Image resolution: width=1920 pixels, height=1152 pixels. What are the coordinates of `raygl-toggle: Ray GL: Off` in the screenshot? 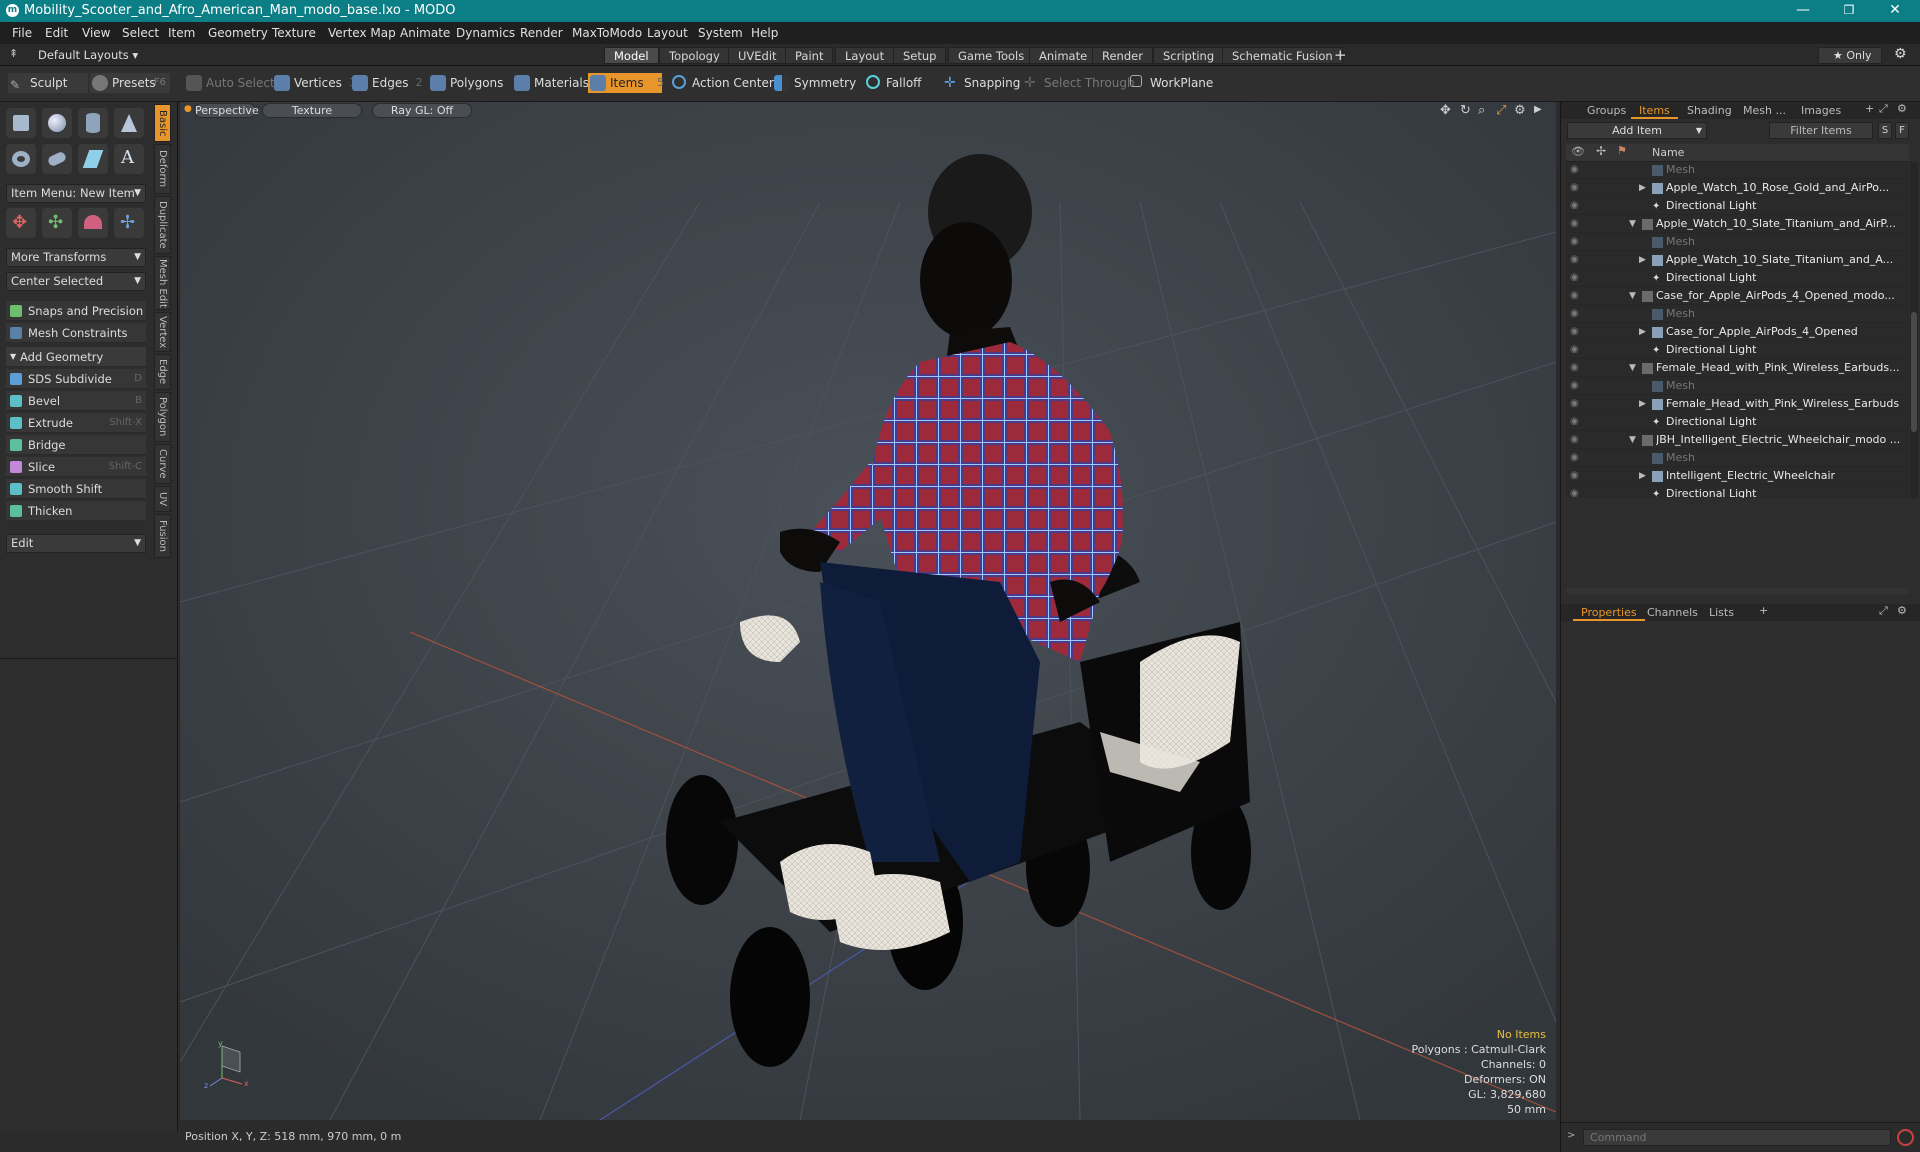 It's located at (422, 110).